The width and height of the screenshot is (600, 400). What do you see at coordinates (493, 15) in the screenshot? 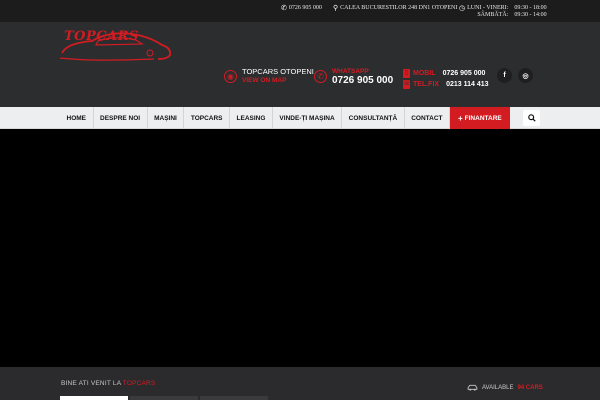
I see `hours-day-2: SÂMBĂTĂ:` at bounding box center [493, 15].